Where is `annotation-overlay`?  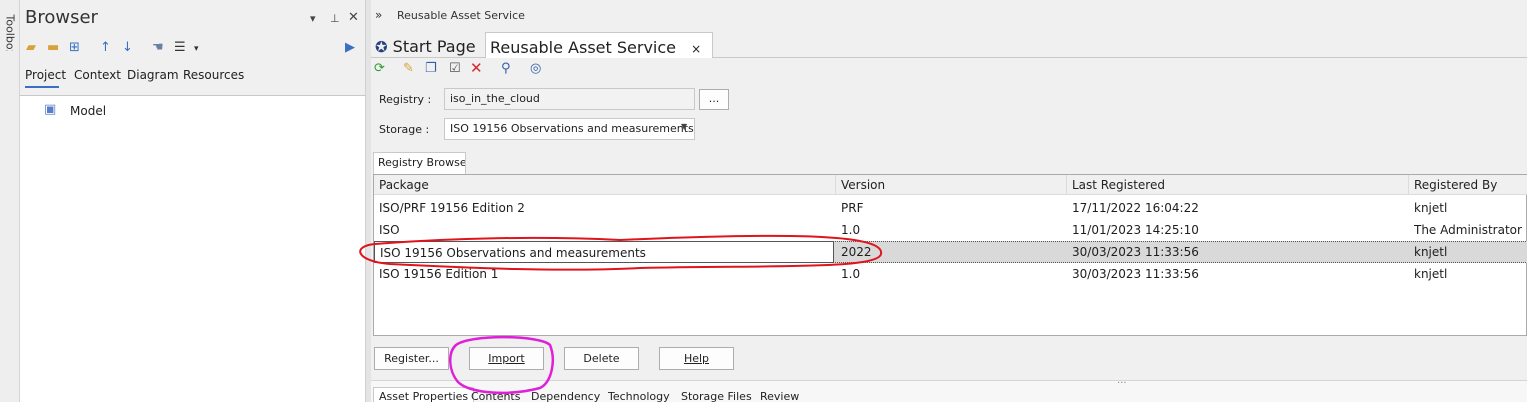
annotation-overlay is located at coordinates (621, 314).